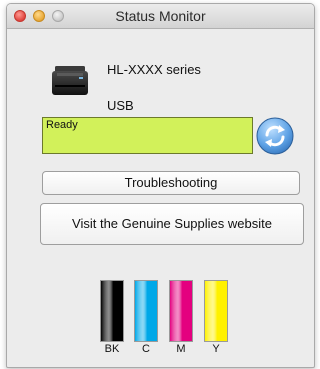 This screenshot has width=320, height=369. I want to click on status-text: Ready, so click(62, 125).